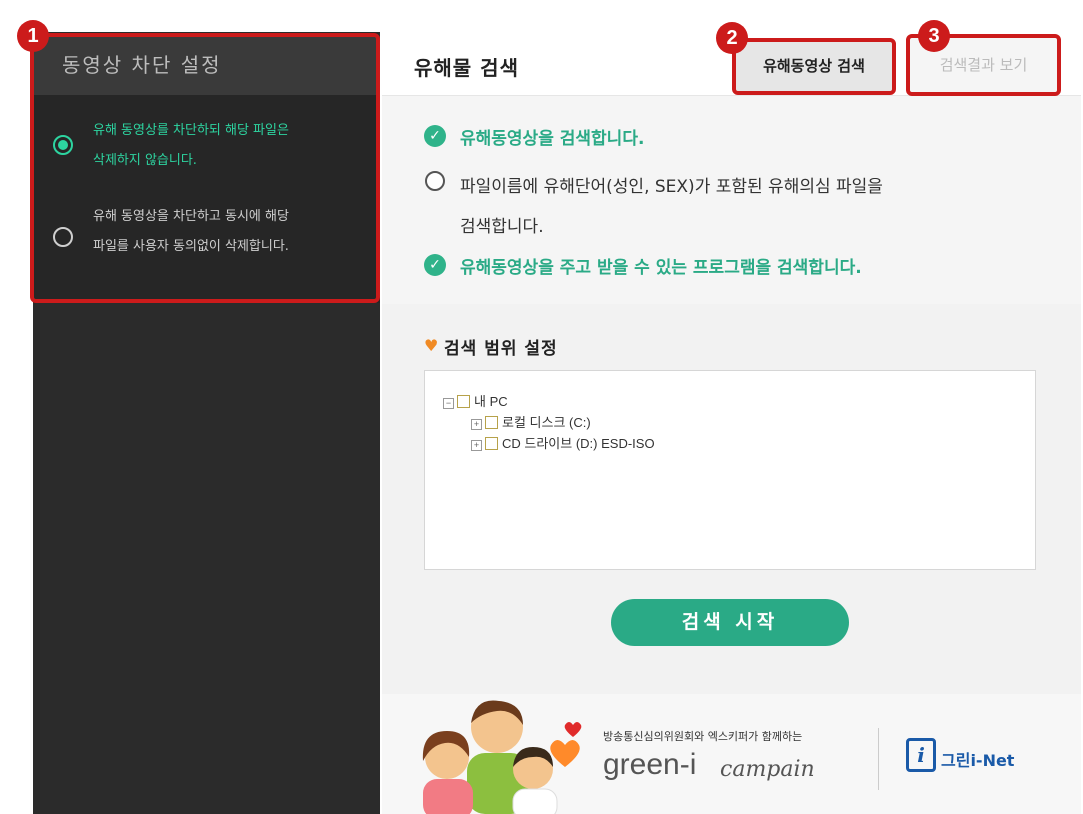 The height and width of the screenshot is (814, 1083). Describe the element at coordinates (535, 801) in the screenshot. I see `child-body` at that location.